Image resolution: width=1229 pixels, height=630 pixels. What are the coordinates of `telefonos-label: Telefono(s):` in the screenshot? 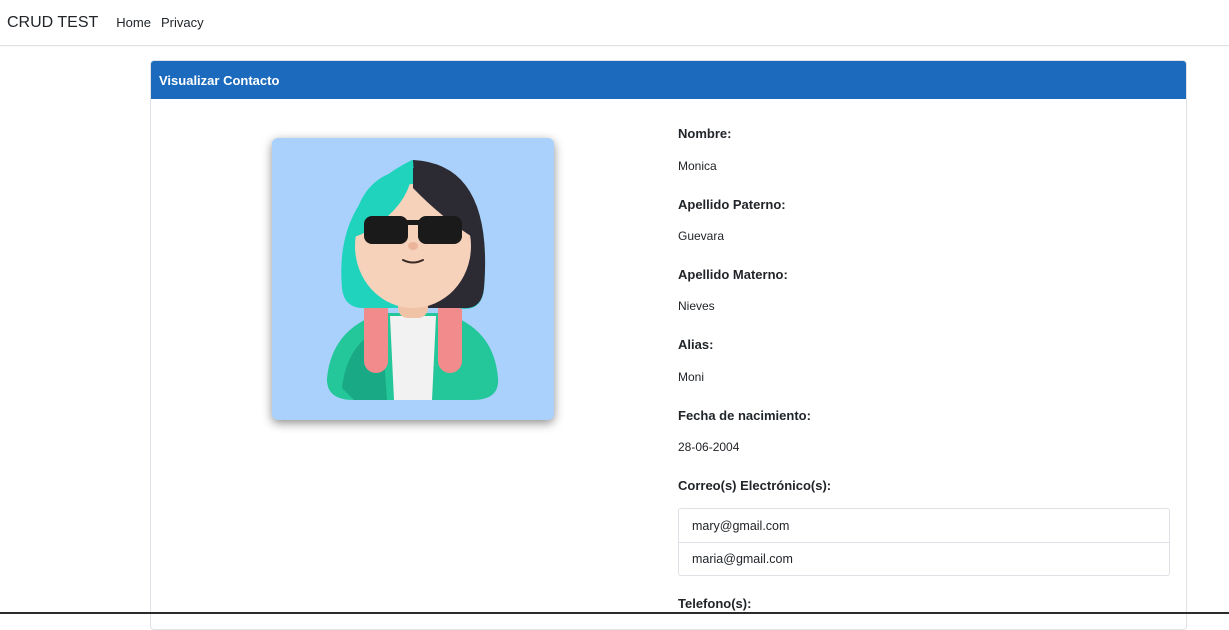 It's located at (715, 603).